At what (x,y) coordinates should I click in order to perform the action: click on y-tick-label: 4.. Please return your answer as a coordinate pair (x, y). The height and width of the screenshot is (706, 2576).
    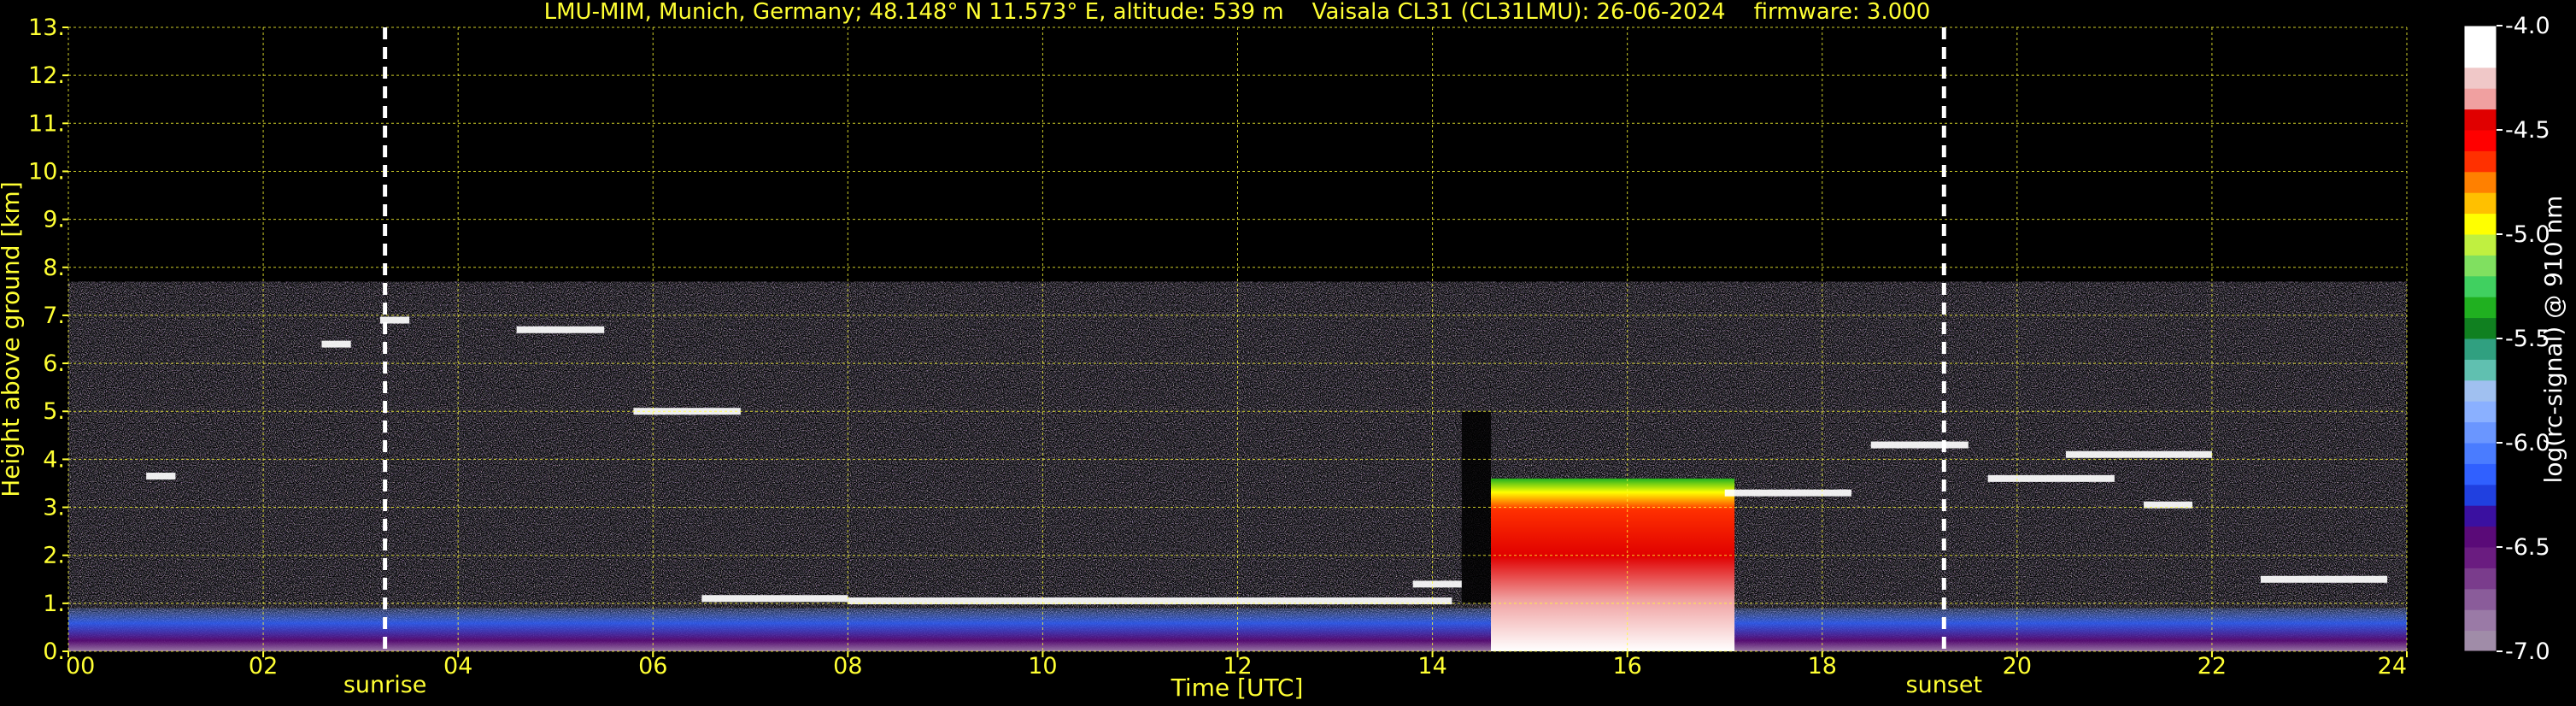
    Looking at the image, I should click on (54, 459).